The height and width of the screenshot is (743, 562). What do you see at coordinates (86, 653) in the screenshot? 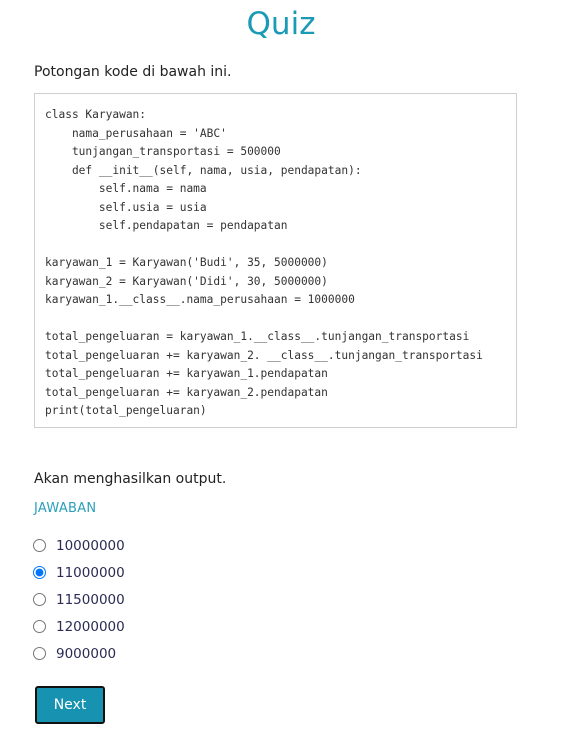
I see `answer-option-label: 9000000` at bounding box center [86, 653].